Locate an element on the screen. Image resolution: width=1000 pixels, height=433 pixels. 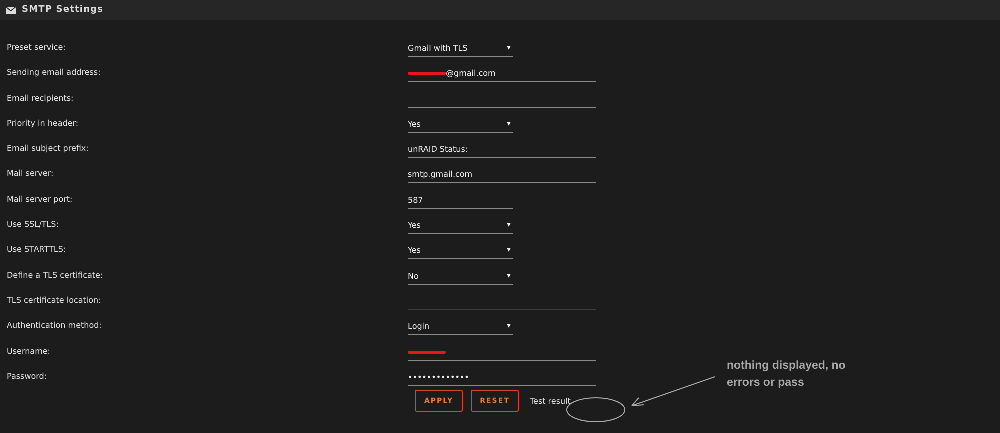
dropdown: No is located at coordinates (460, 274).